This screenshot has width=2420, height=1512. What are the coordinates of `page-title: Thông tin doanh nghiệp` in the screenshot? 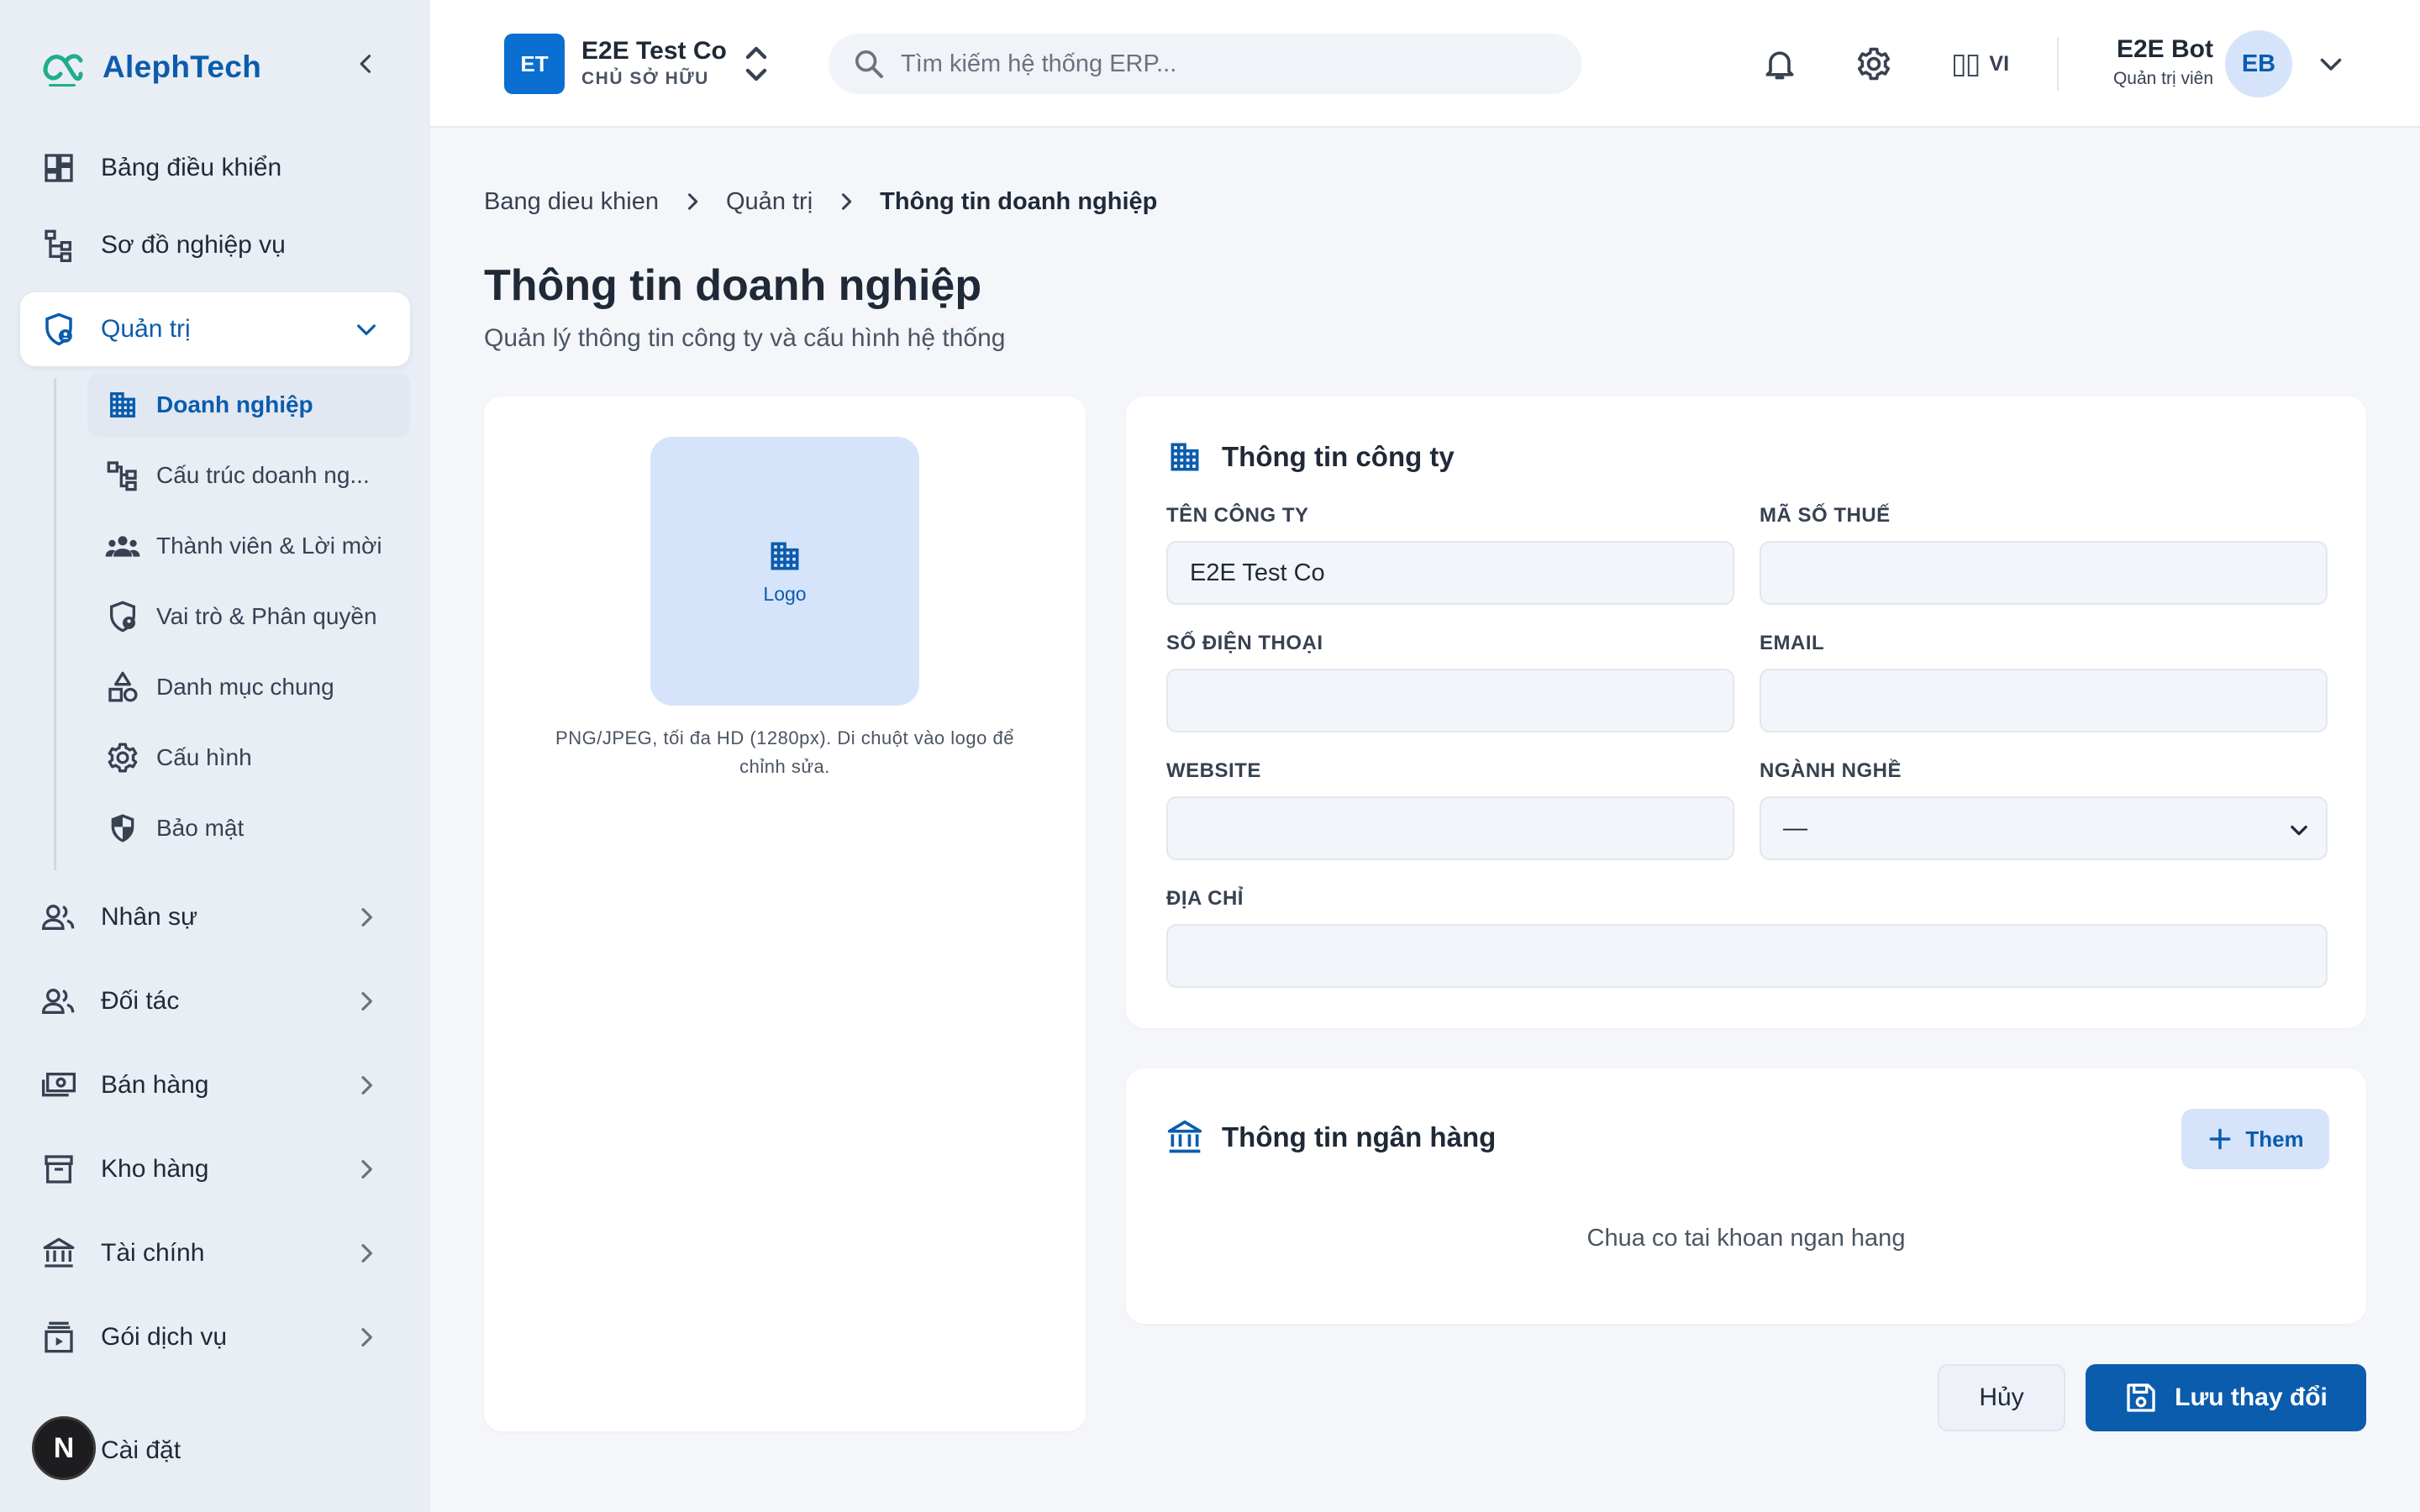 It's located at (733, 285).